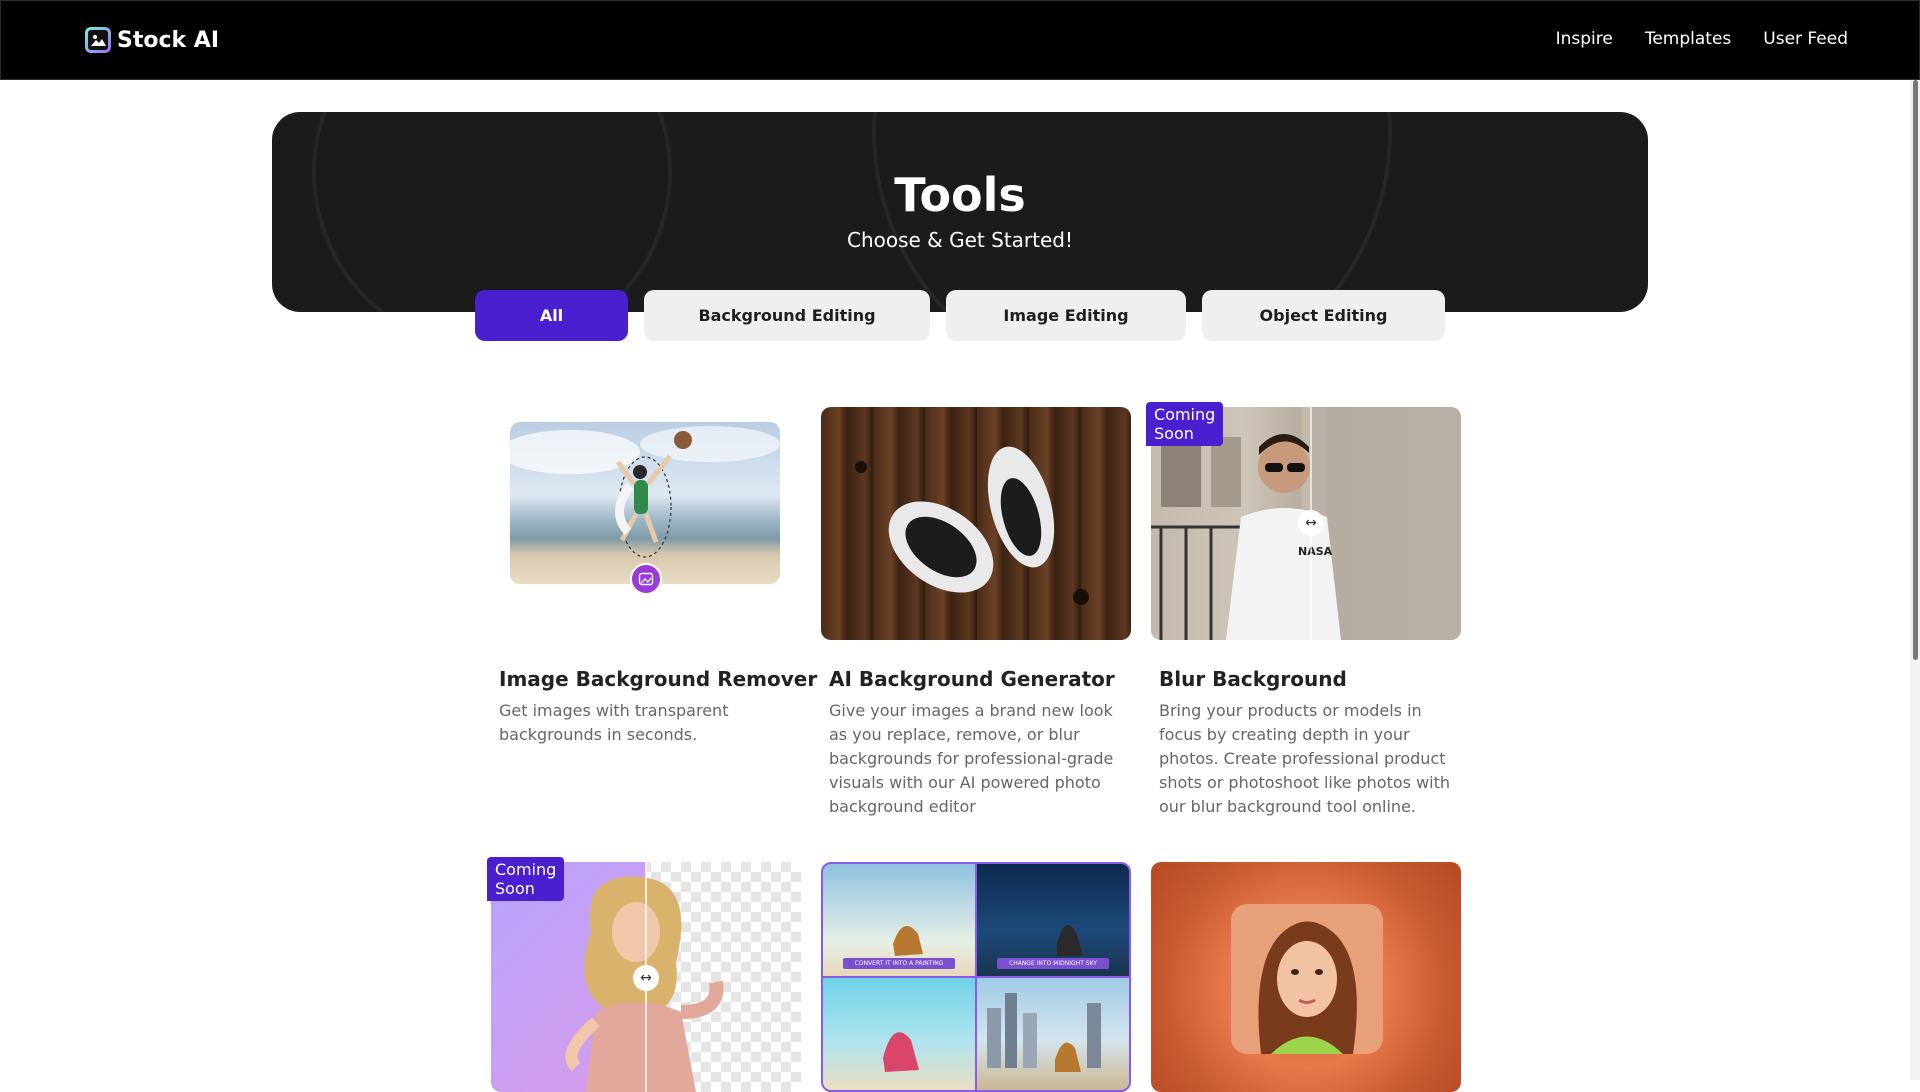 Image resolution: width=1920 pixels, height=1092 pixels. I want to click on panel-caption: CONVERT IT INTO A PAINTING, so click(899, 963).